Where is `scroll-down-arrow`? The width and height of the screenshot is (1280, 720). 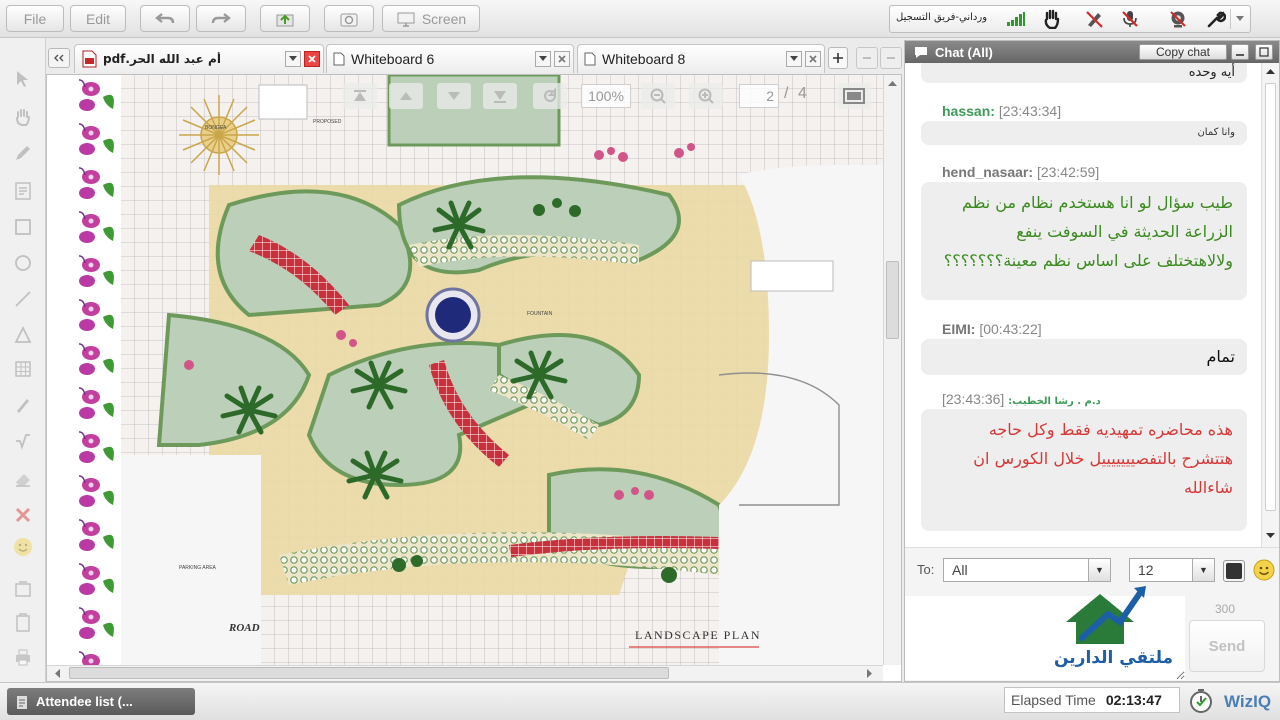 scroll-down-arrow is located at coordinates (1270, 535).